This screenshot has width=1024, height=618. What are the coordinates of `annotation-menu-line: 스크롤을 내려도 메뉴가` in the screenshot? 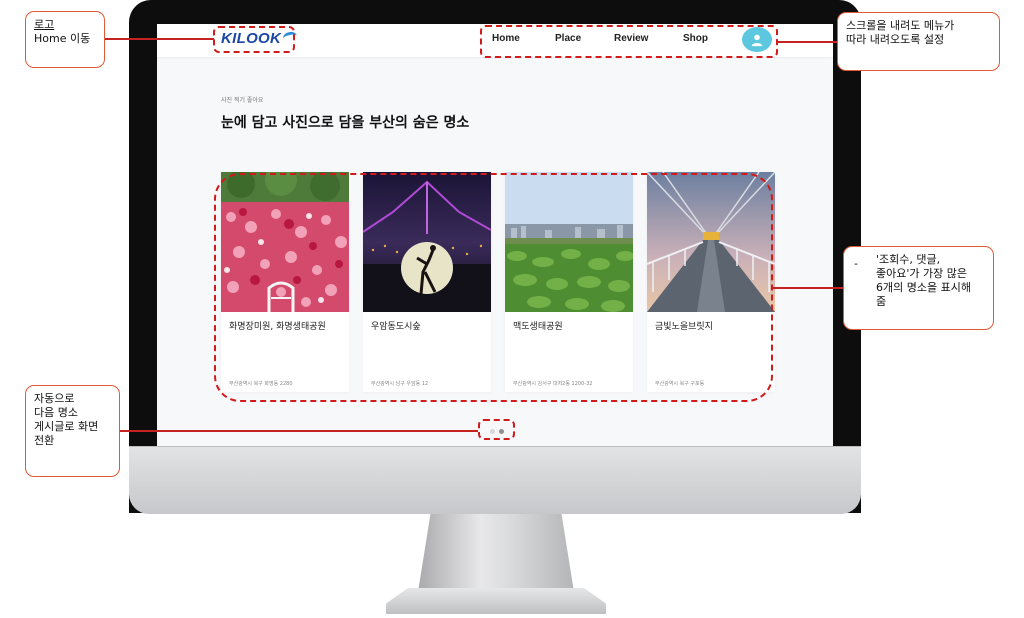 It's located at (900, 25).